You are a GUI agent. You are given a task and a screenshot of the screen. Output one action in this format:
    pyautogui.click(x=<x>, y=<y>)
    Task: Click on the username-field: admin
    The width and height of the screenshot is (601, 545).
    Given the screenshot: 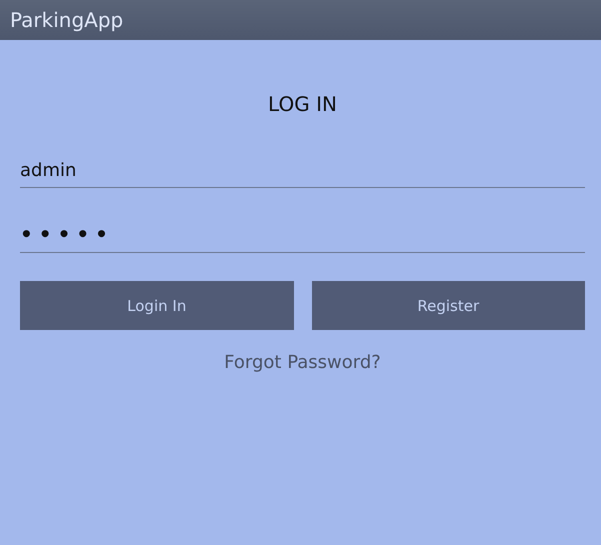 What is the action you would take?
    pyautogui.click(x=302, y=172)
    